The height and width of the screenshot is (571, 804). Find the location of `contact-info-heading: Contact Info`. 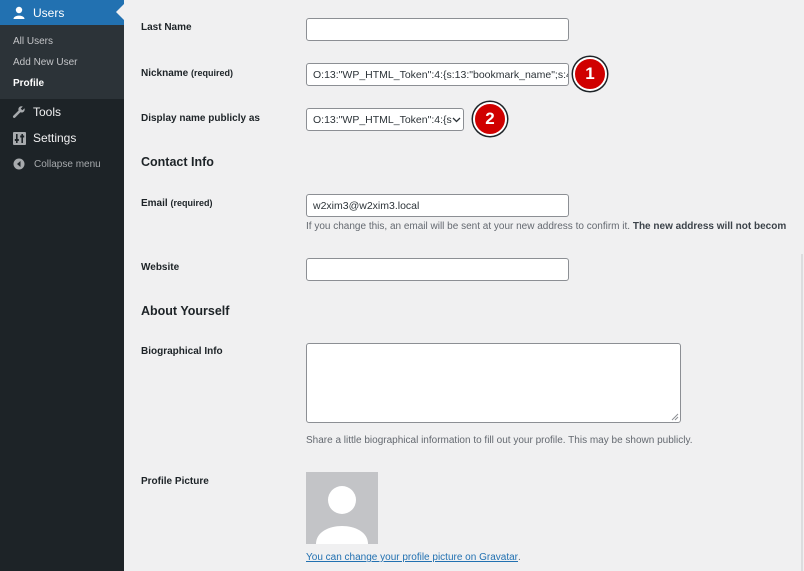

contact-info-heading: Contact Info is located at coordinates (177, 162).